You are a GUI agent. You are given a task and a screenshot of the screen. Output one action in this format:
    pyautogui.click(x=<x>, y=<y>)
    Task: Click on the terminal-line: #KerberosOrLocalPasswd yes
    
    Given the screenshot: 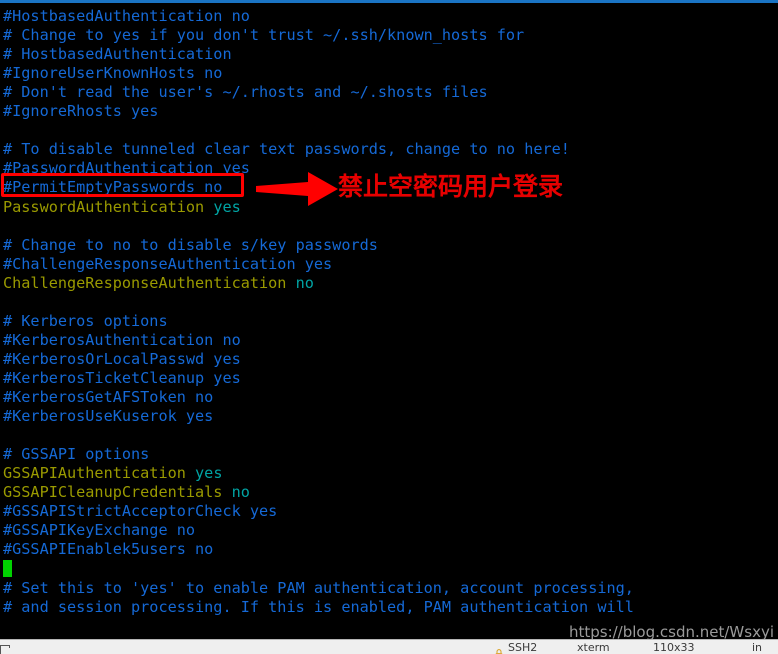 What is the action you would take?
    pyautogui.click(x=122, y=358)
    